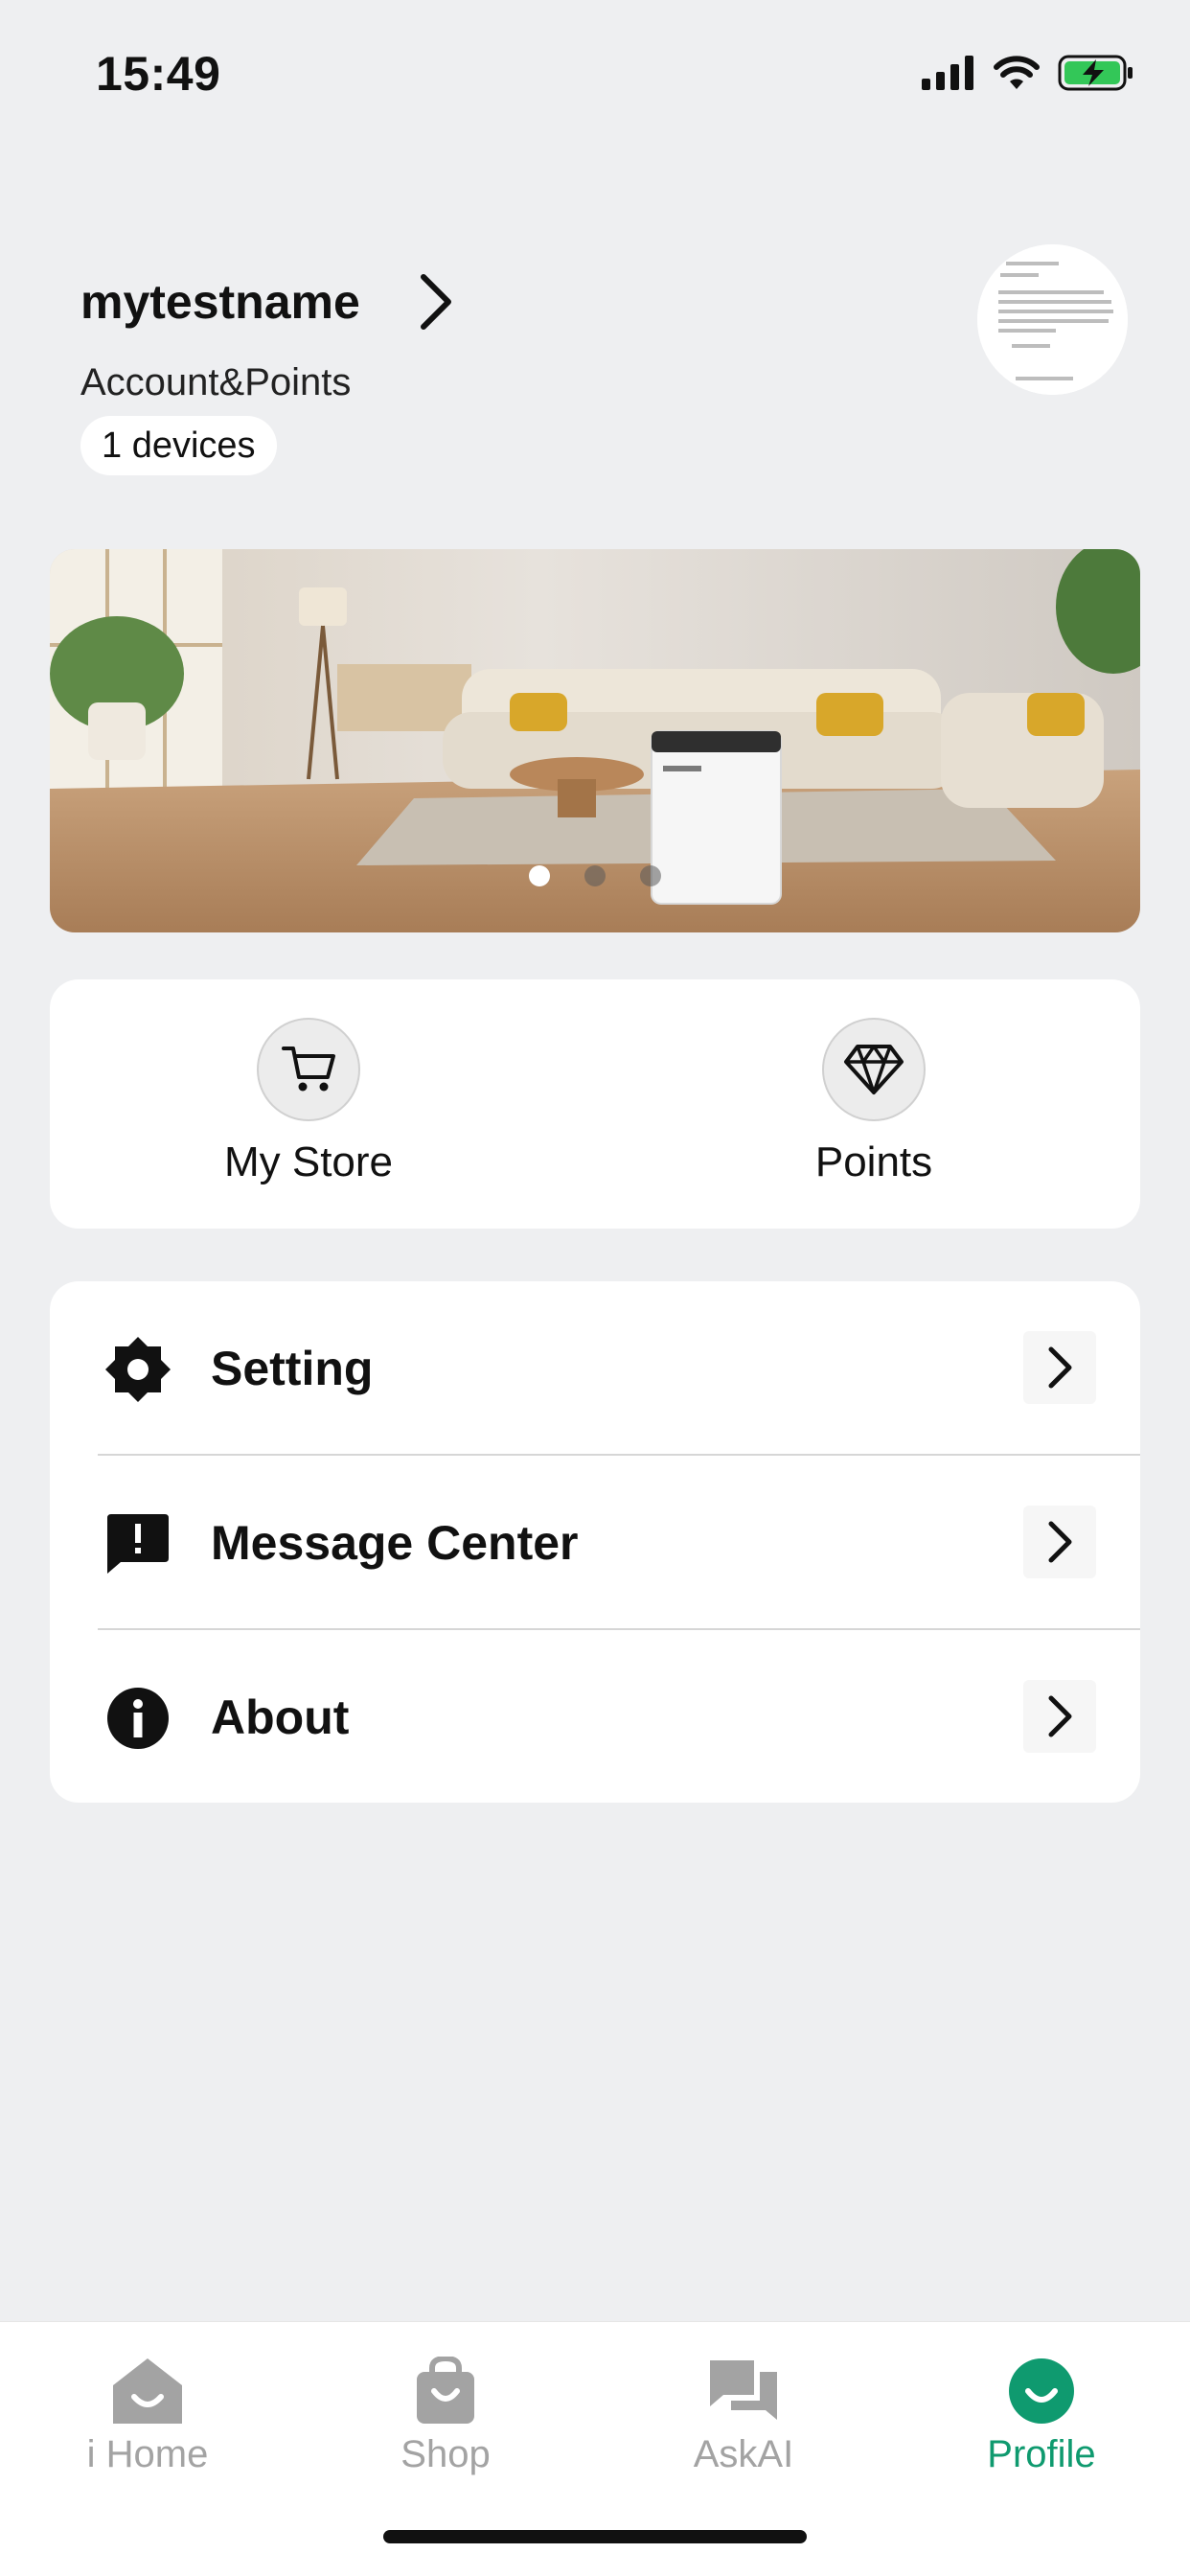 This screenshot has height=2576, width=1190. Describe the element at coordinates (280, 1717) in the screenshot. I see `menu-label-about: About` at that location.